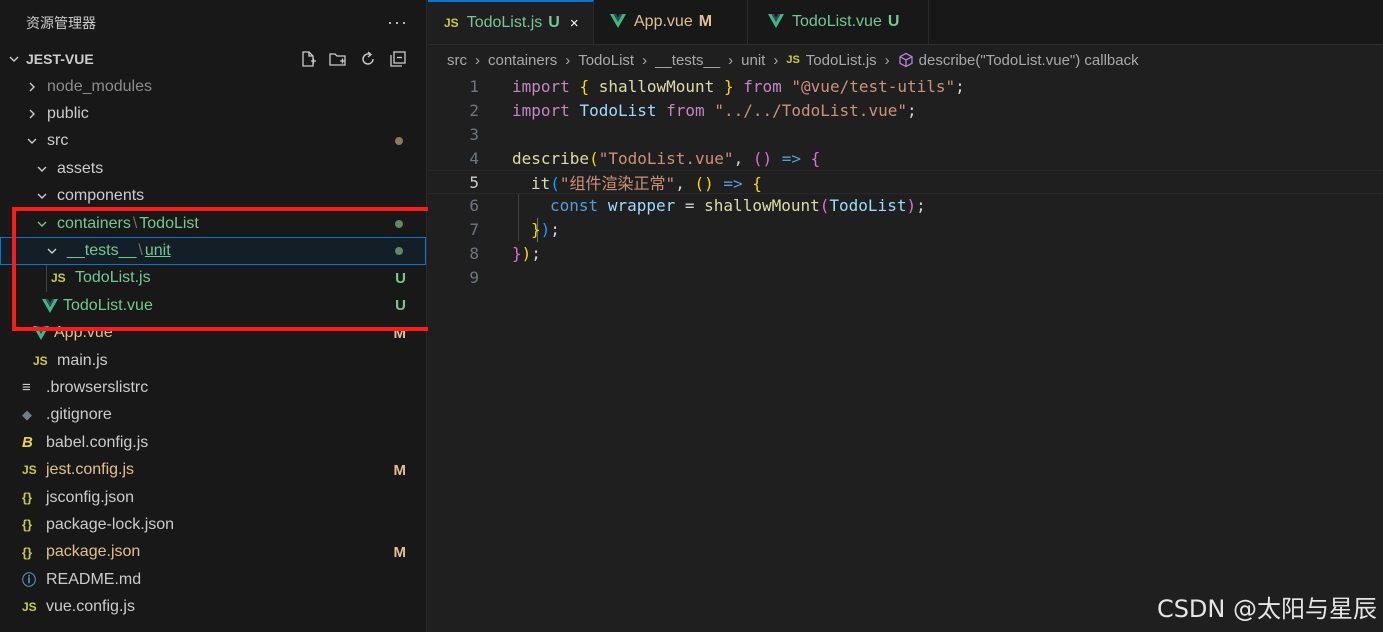 The width and height of the screenshot is (1383, 632). What do you see at coordinates (93, 552) in the screenshot?
I see `tree-item-label: package.json` at bounding box center [93, 552].